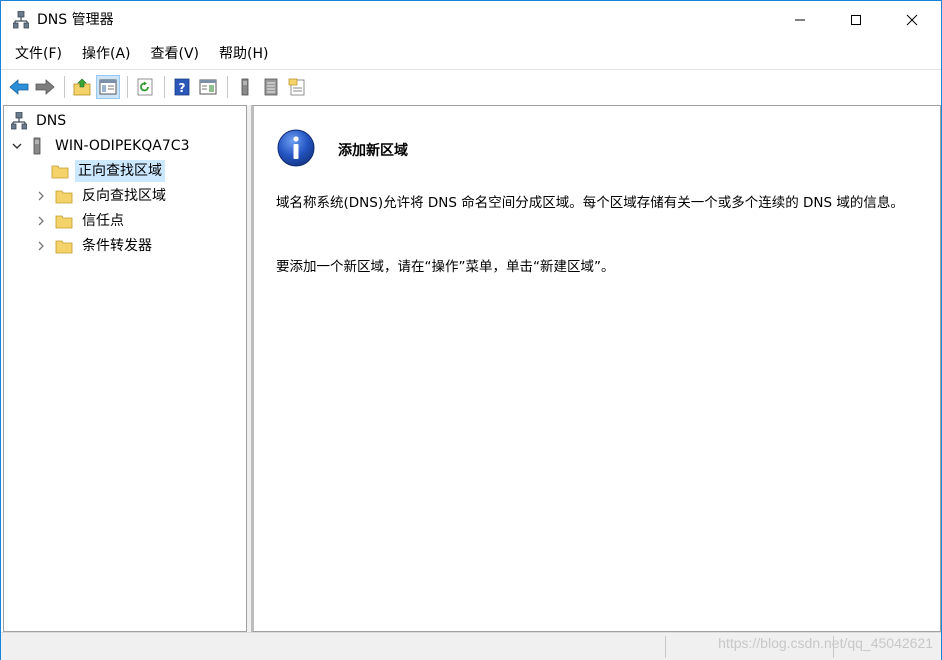  What do you see at coordinates (122, 146) in the screenshot?
I see `tree-item-label: WIN-ODIPEKQA7C3` at bounding box center [122, 146].